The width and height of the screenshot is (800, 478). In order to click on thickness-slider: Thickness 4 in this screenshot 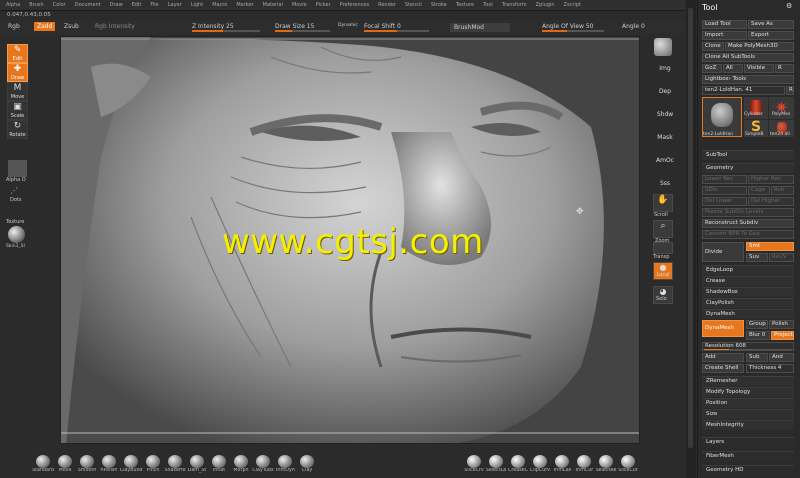, I will do `click(770, 368)`.